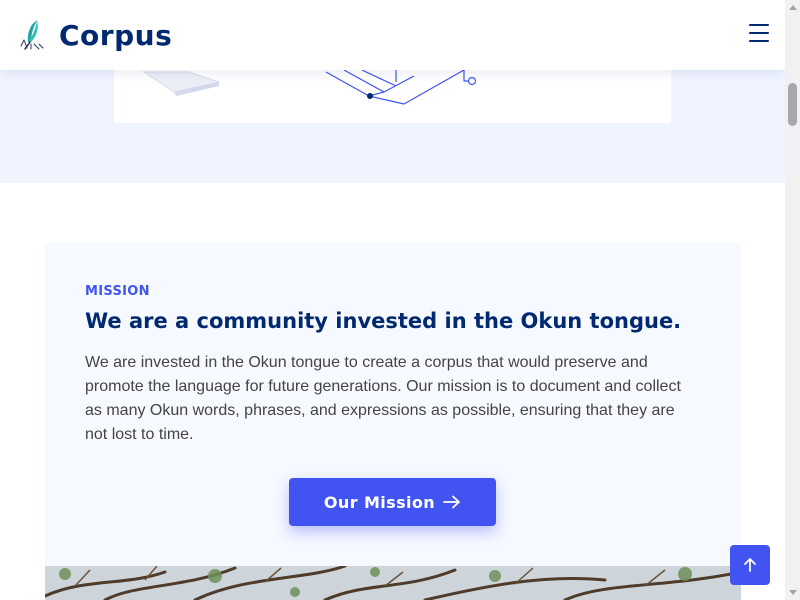 This screenshot has width=800, height=600. What do you see at coordinates (116, 35) in the screenshot?
I see `brand-name: Corpus` at bounding box center [116, 35].